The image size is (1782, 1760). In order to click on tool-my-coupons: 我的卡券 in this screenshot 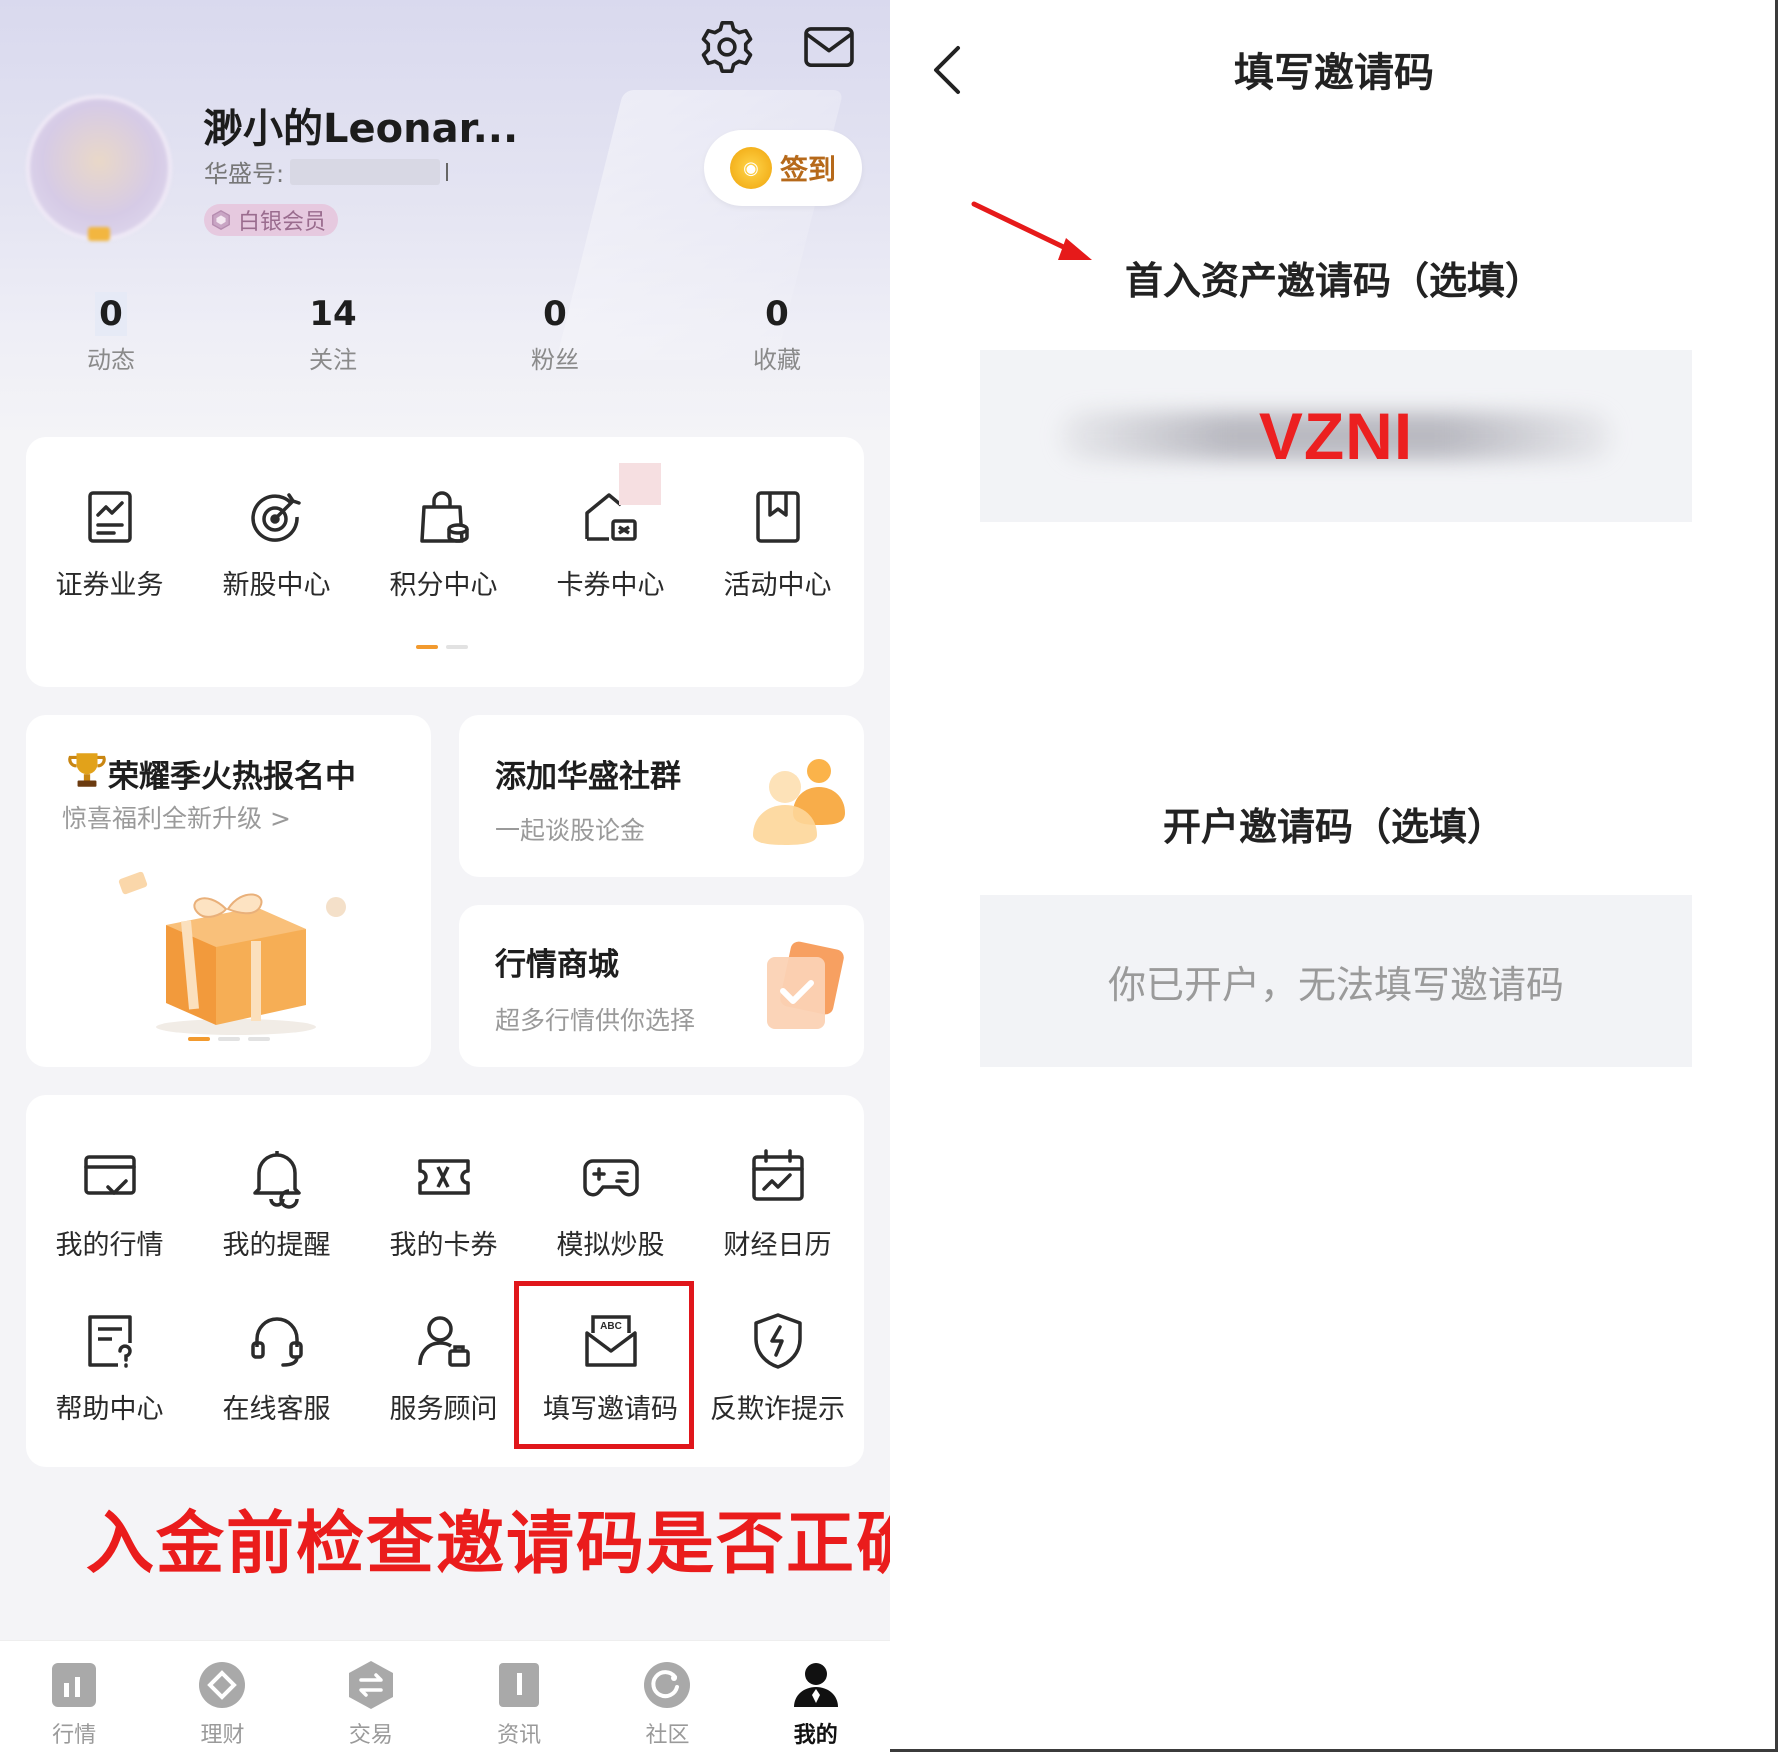, I will do `click(443, 1203)`.